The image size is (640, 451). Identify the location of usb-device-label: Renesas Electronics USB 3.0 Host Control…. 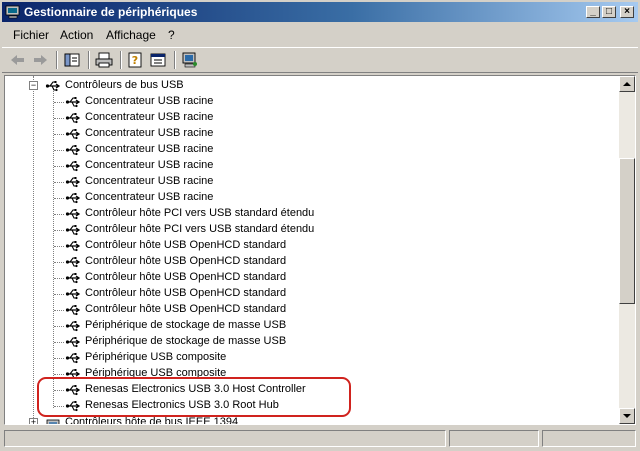
(195, 389).